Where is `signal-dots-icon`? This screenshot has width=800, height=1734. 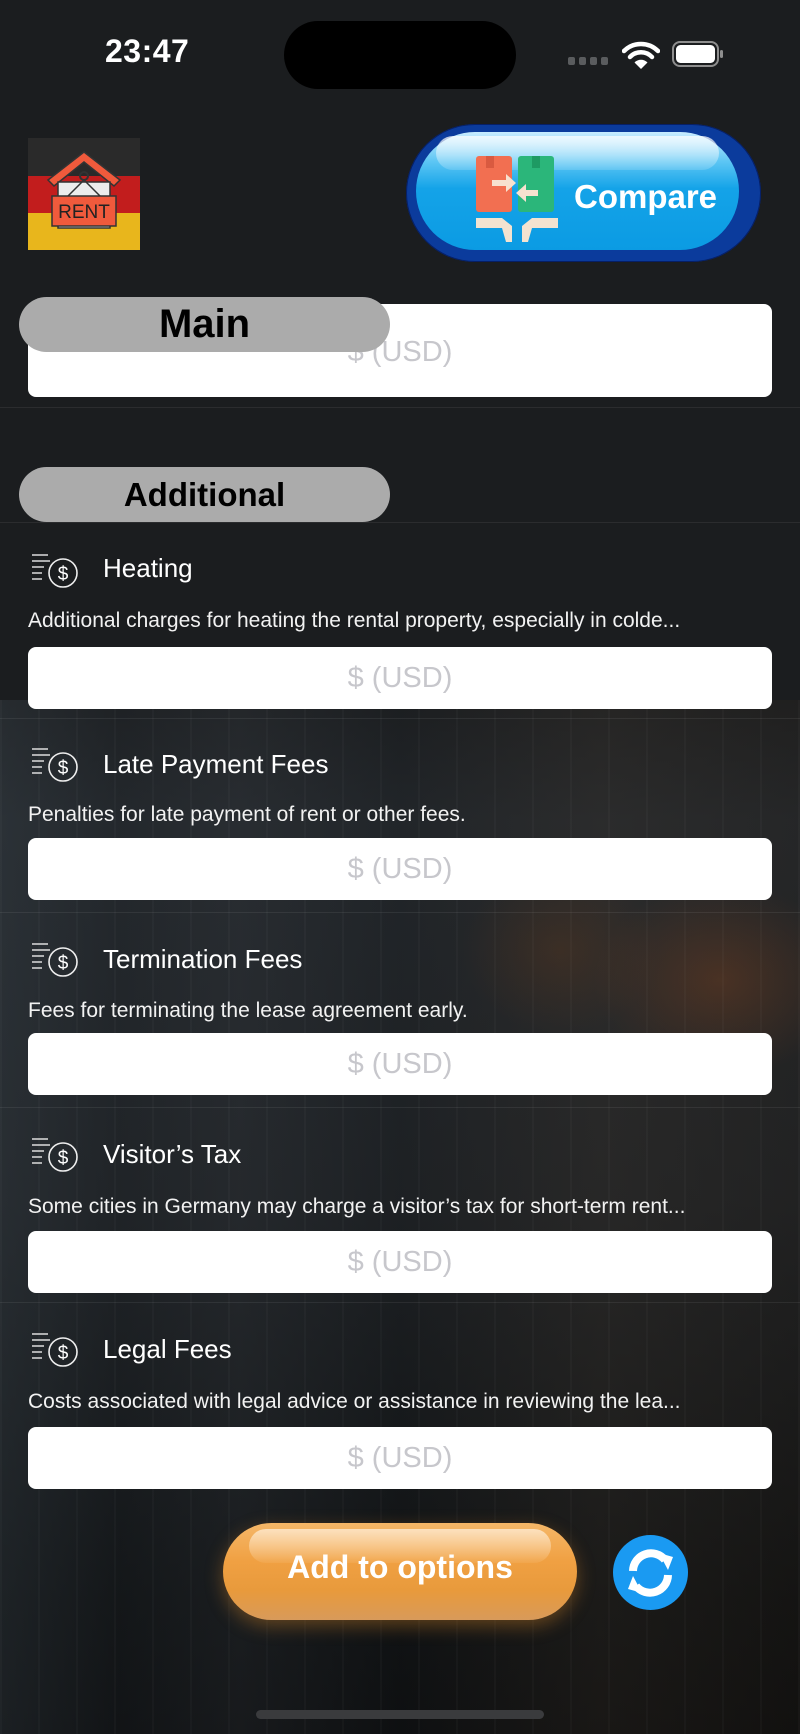 signal-dots-icon is located at coordinates (588, 61).